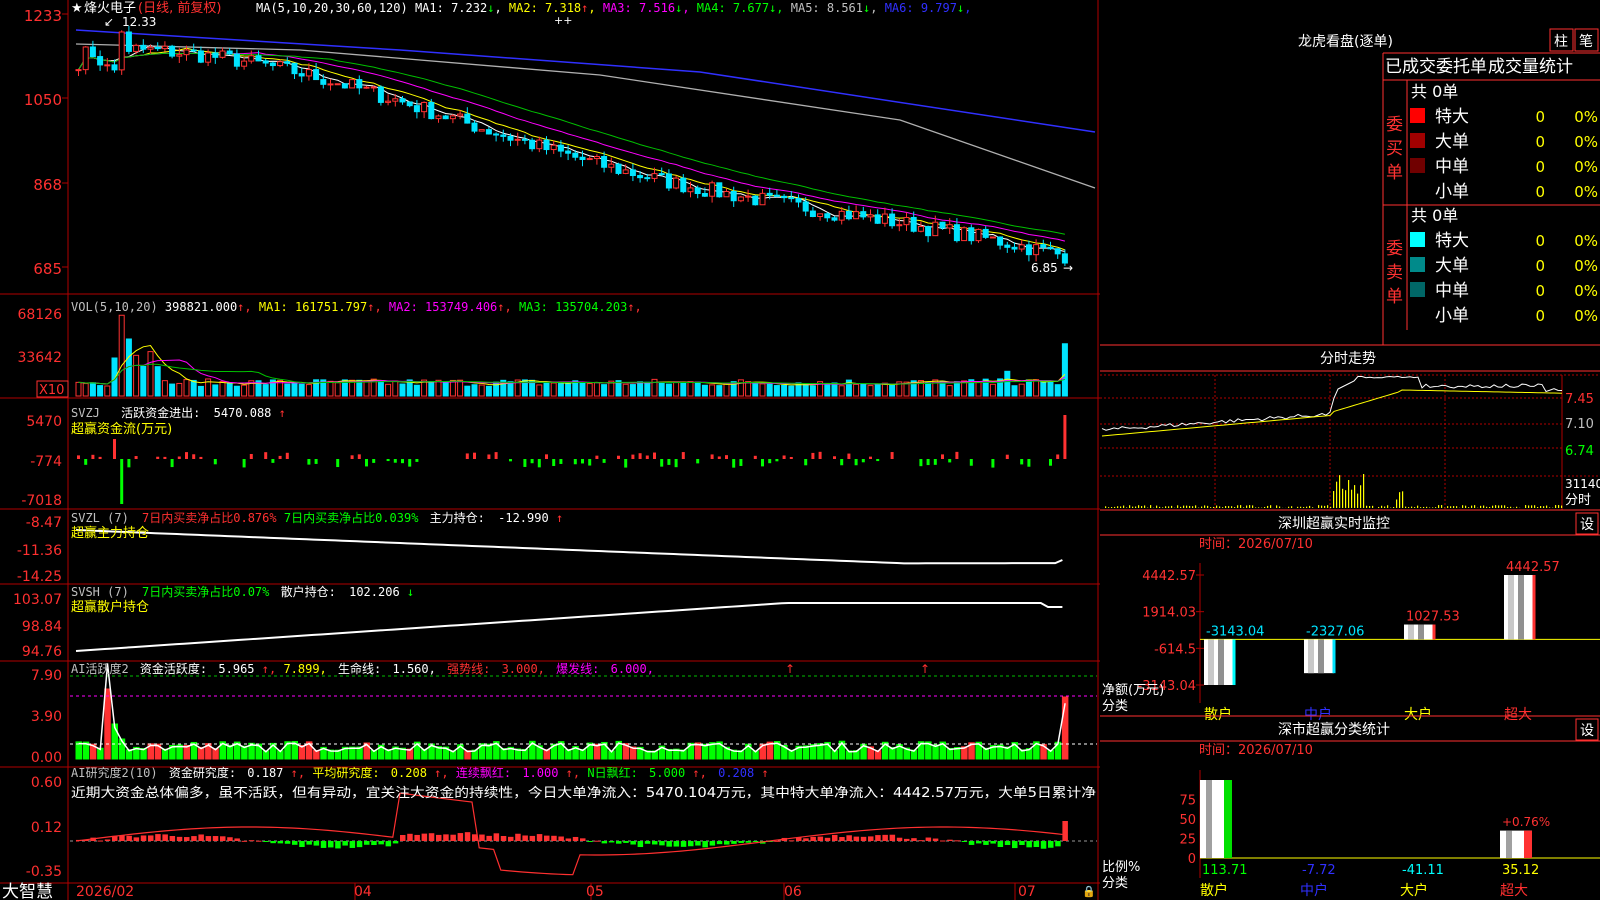 This screenshot has height=900, width=1600. What do you see at coordinates (1350, 427) in the screenshot?
I see `intraday-panel: 分时走势 7.45 7.10 6.74 31140 分时` at bounding box center [1350, 427].